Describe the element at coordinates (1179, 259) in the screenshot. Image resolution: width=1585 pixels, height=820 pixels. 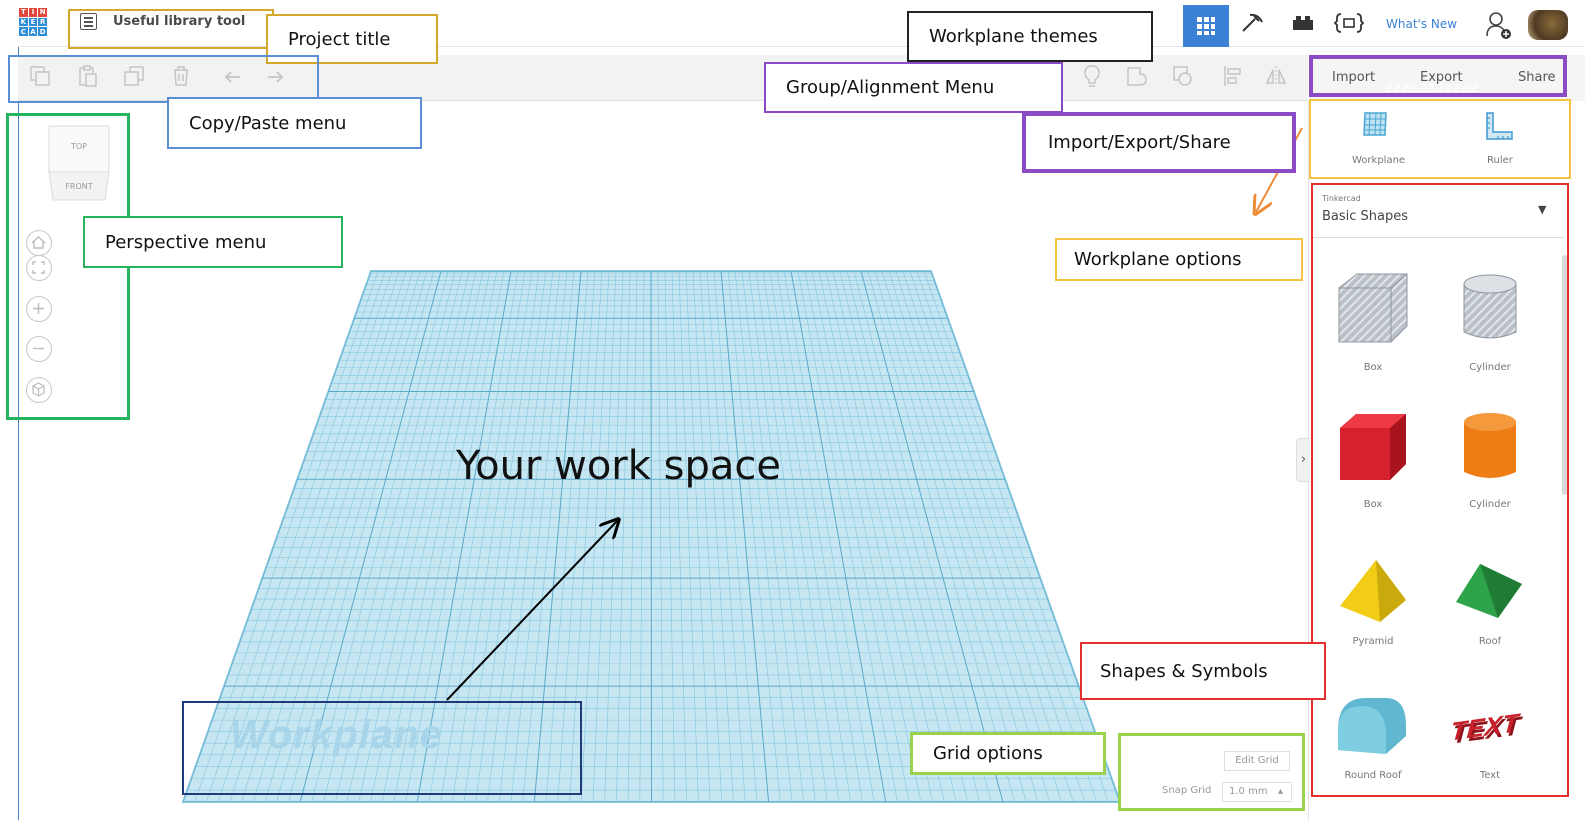
I see `annotation-workplane-options: Workplane options` at that location.